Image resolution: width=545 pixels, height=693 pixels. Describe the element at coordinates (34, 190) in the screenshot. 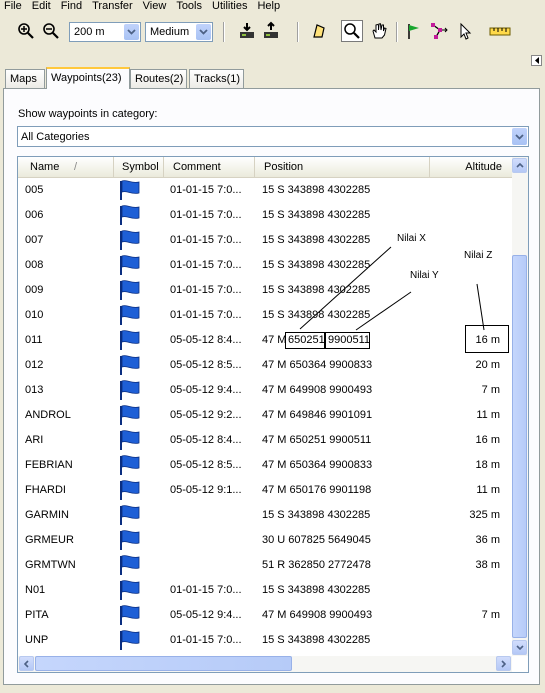

I see `waypoint-name: 005` at that location.